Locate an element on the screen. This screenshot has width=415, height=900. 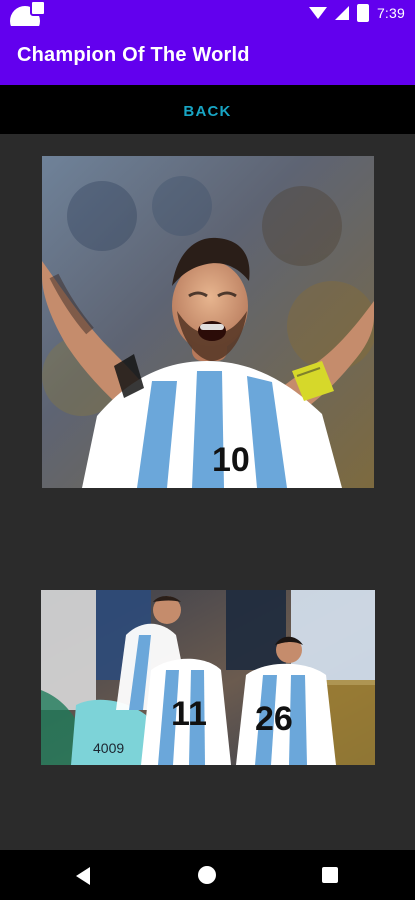
jersey-number-26: 26 is located at coordinates (274, 719).